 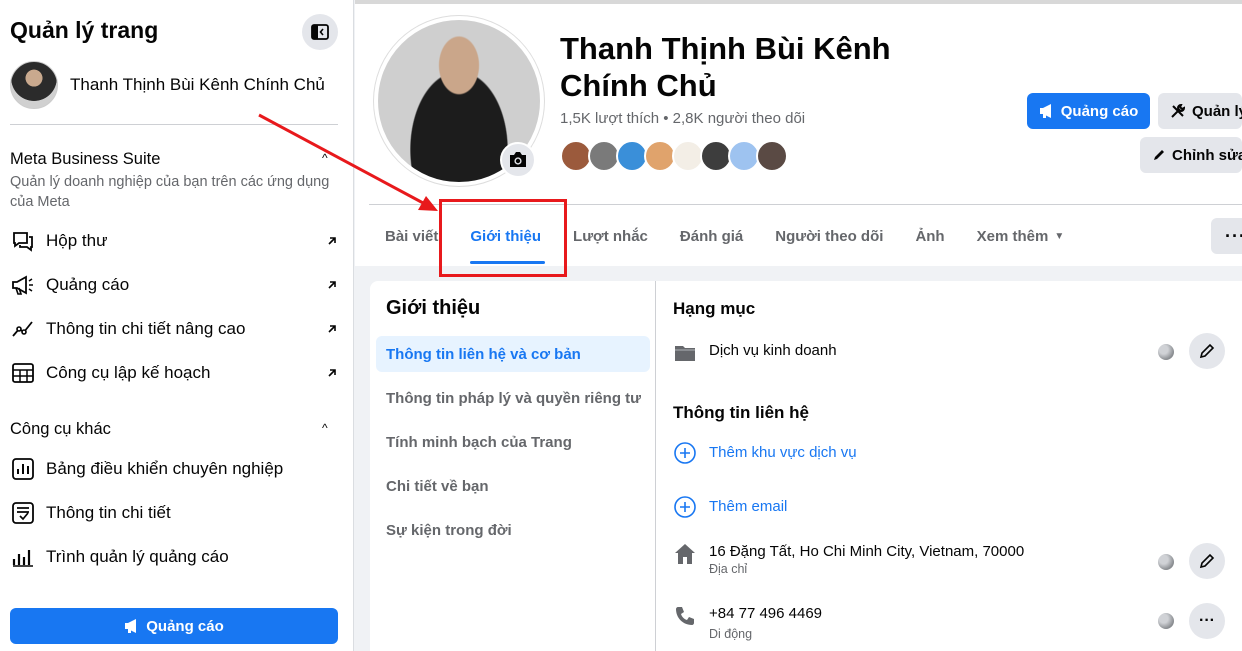 I want to click on sidebar-item-ads: Quảng cáo, so click(x=175, y=285).